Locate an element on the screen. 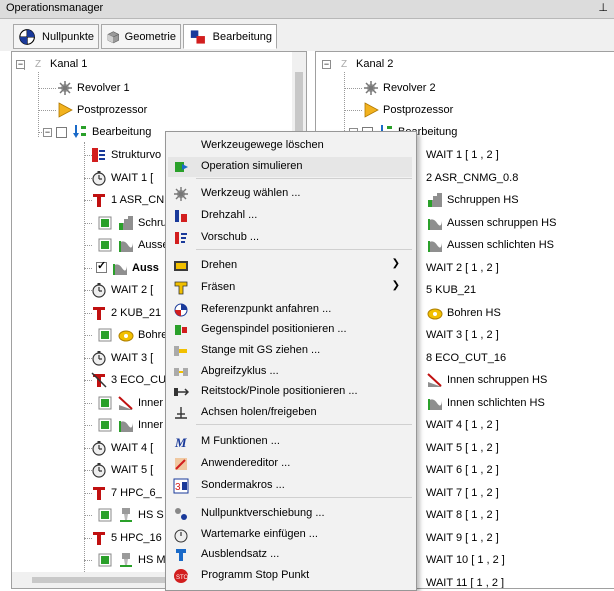 This screenshot has height=591, width=614. tree-node-operation: 5 KUB_21 is located at coordinates (451, 290).